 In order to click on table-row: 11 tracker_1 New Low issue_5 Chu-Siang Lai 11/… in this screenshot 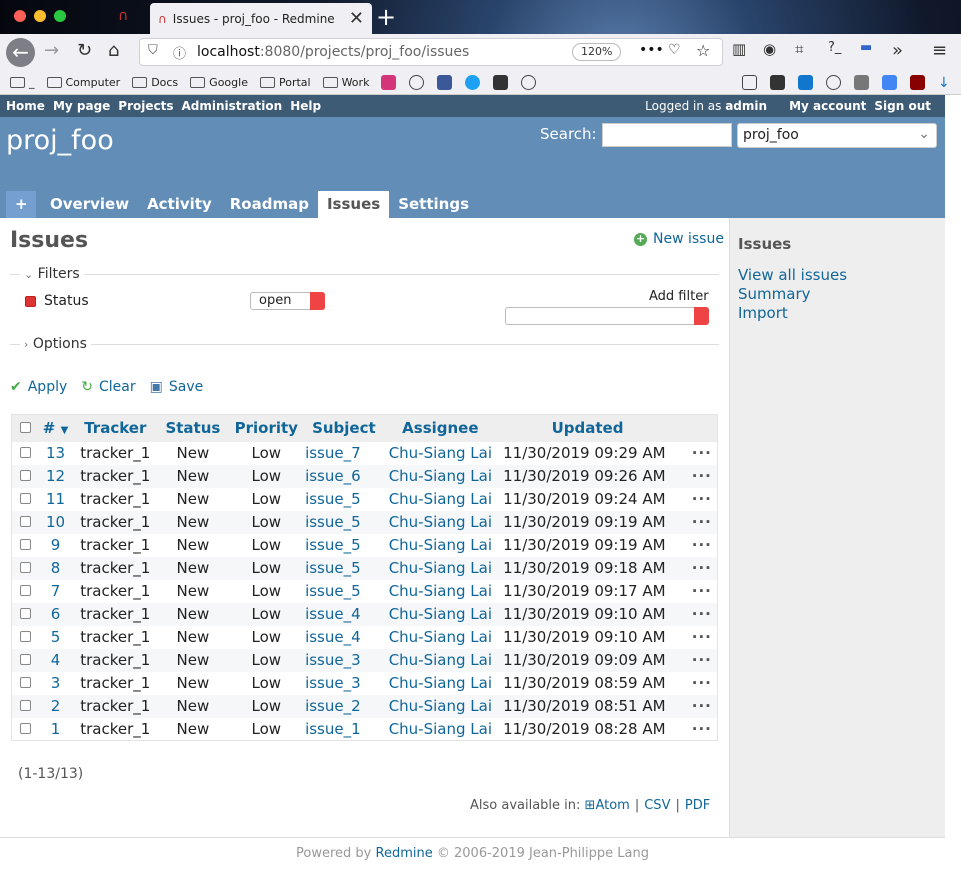, I will do `click(365, 499)`.